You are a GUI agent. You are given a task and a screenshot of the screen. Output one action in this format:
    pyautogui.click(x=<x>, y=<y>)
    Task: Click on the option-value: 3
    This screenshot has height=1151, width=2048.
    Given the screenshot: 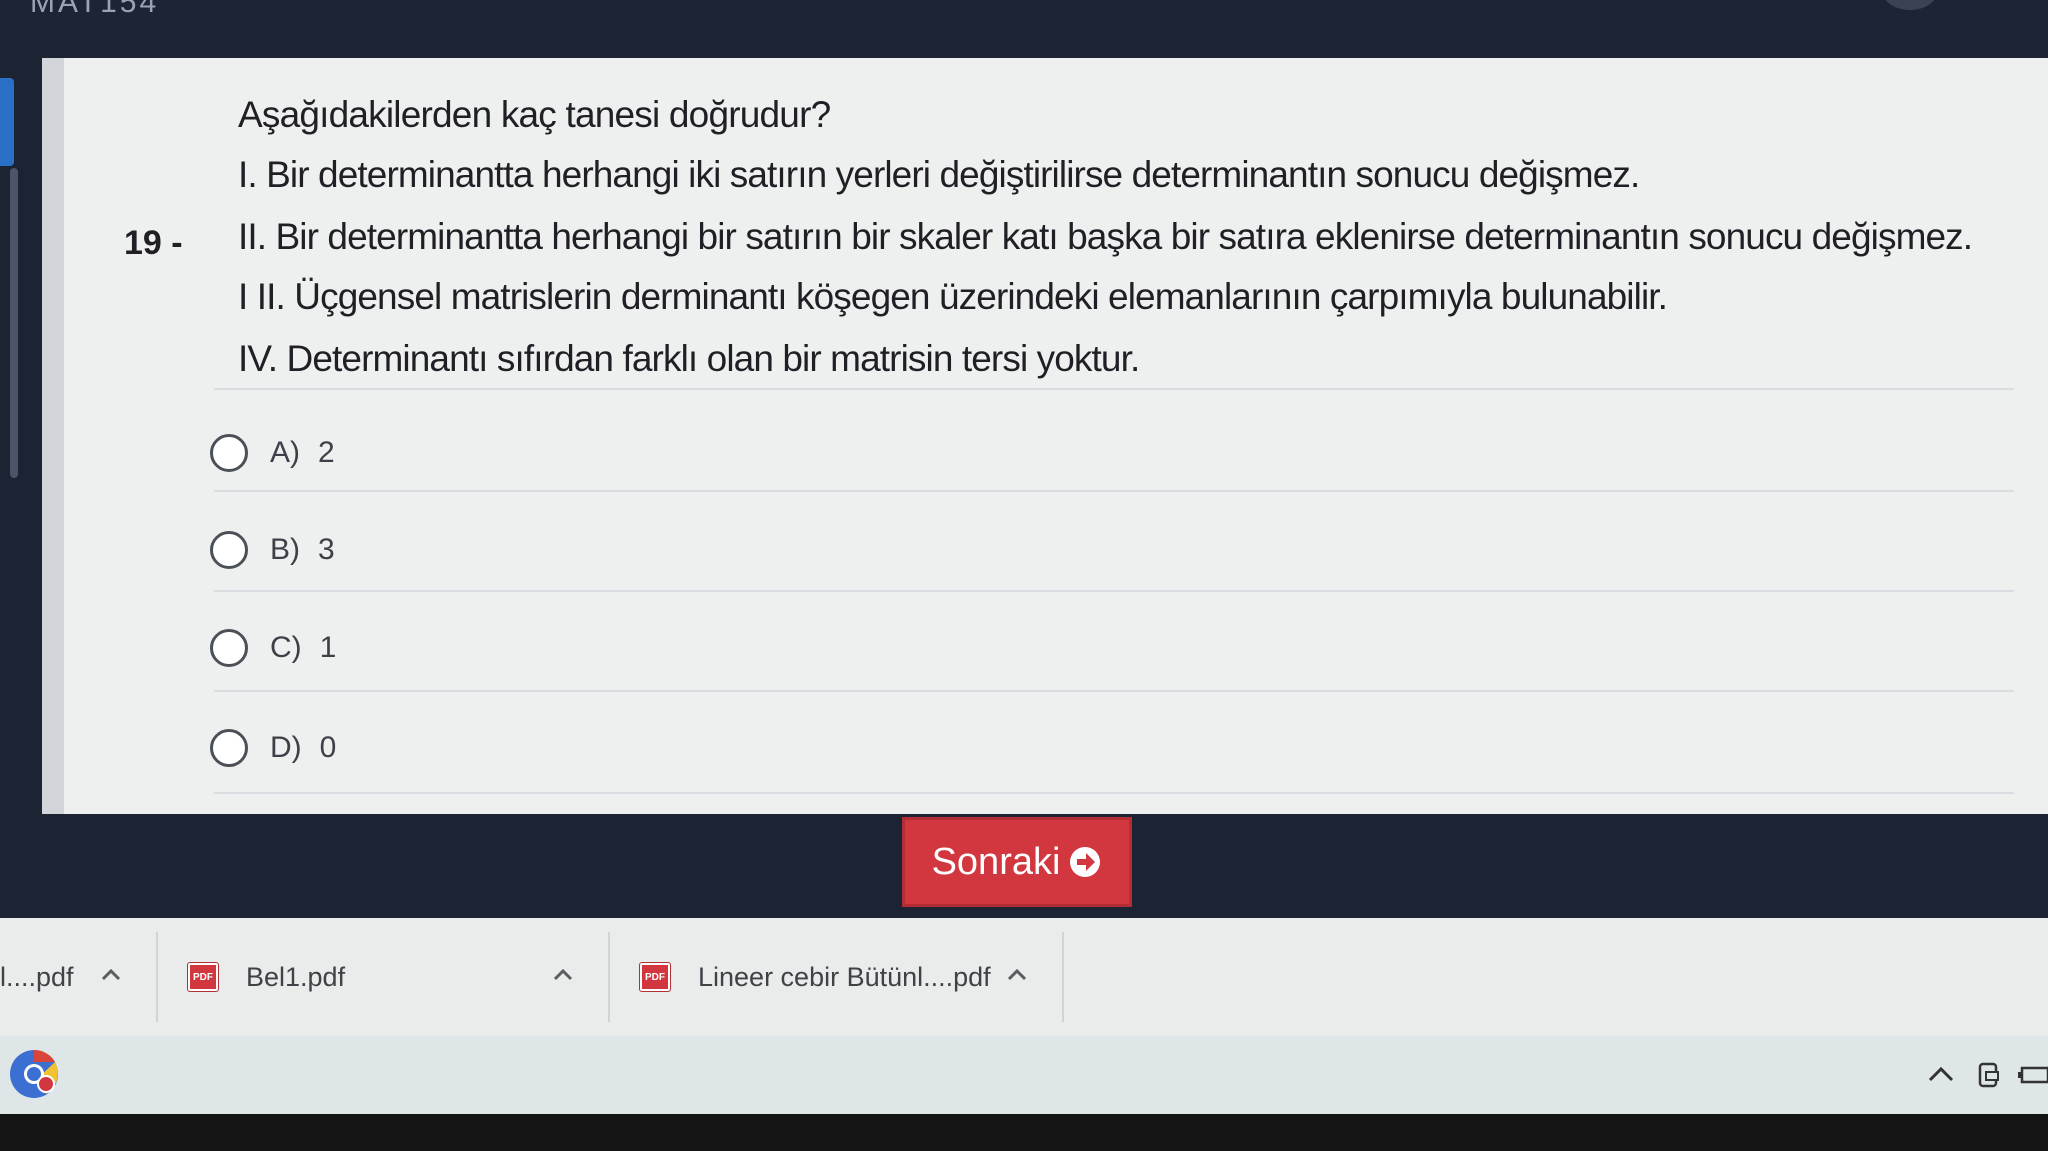 What is the action you would take?
    pyautogui.click(x=326, y=549)
    